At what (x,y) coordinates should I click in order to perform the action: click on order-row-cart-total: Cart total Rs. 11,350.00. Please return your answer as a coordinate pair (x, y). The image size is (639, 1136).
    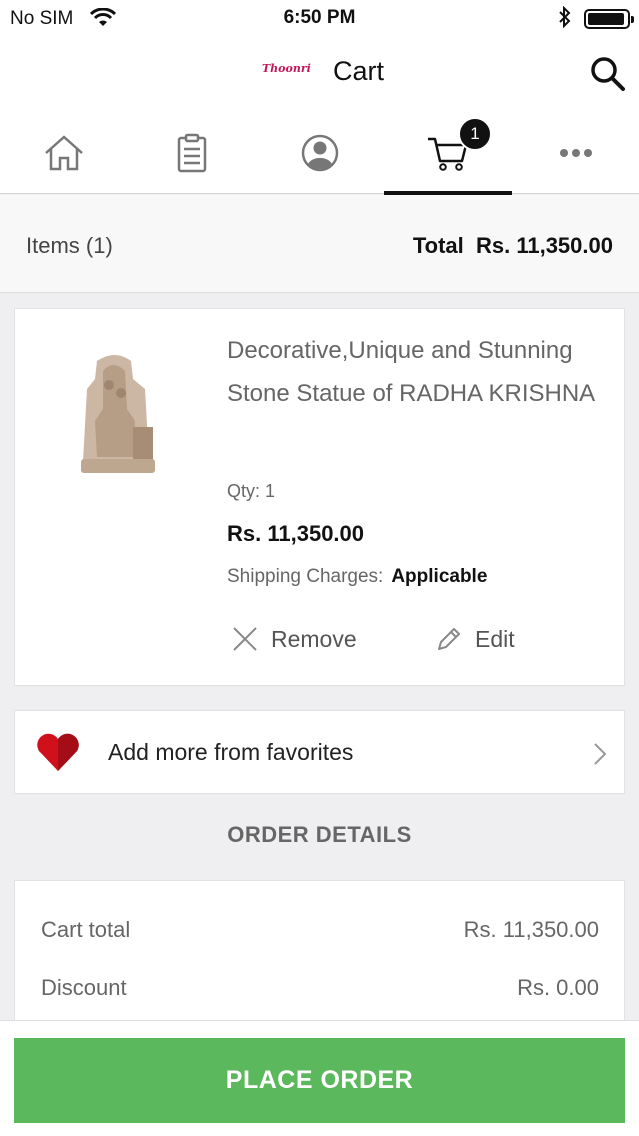
    Looking at the image, I should click on (320, 930).